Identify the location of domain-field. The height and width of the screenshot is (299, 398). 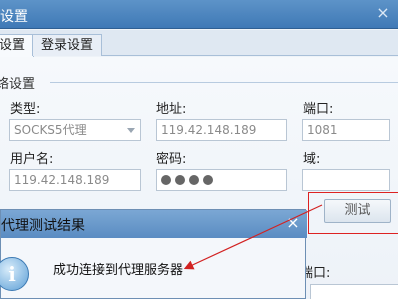
(346, 180).